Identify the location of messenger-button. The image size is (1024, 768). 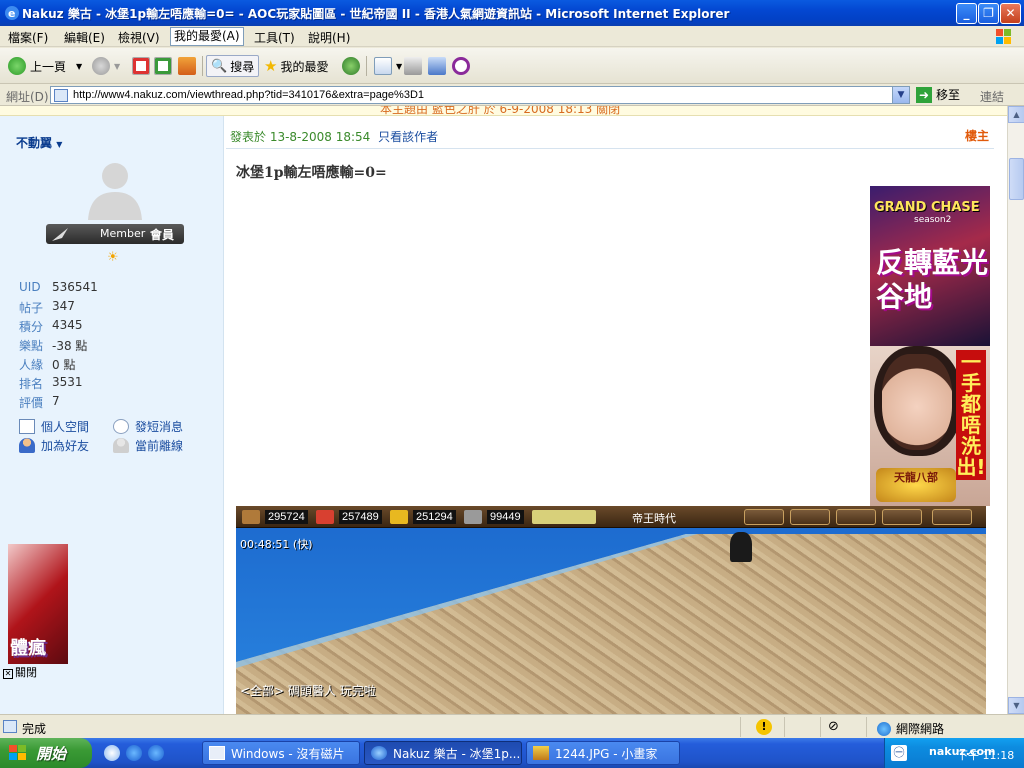
(463, 66).